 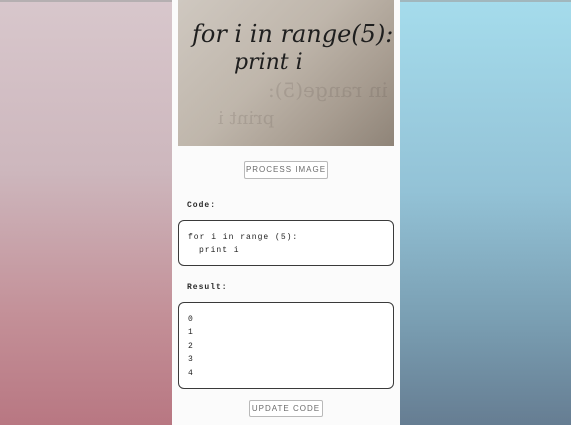 I want to click on result-row: 3, so click(x=191, y=359).